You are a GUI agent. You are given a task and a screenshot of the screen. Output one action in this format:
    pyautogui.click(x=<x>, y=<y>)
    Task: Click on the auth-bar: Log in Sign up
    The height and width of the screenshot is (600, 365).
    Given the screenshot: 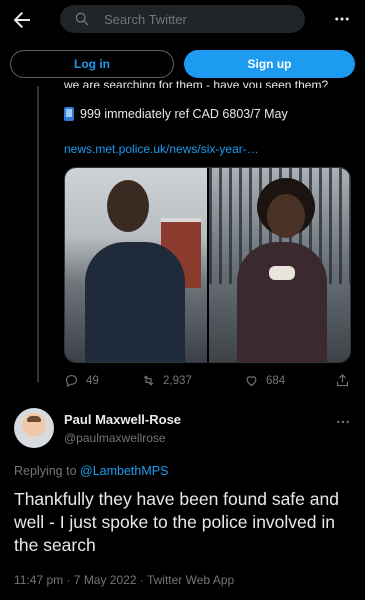 What is the action you would take?
    pyautogui.click(x=182, y=64)
    